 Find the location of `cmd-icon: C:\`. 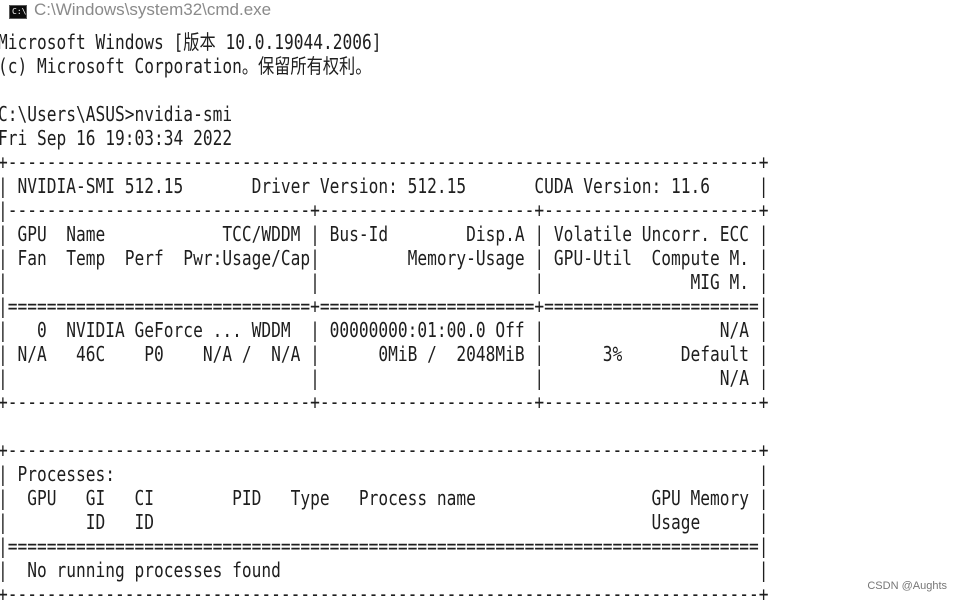

cmd-icon: C:\ is located at coordinates (18, 12).